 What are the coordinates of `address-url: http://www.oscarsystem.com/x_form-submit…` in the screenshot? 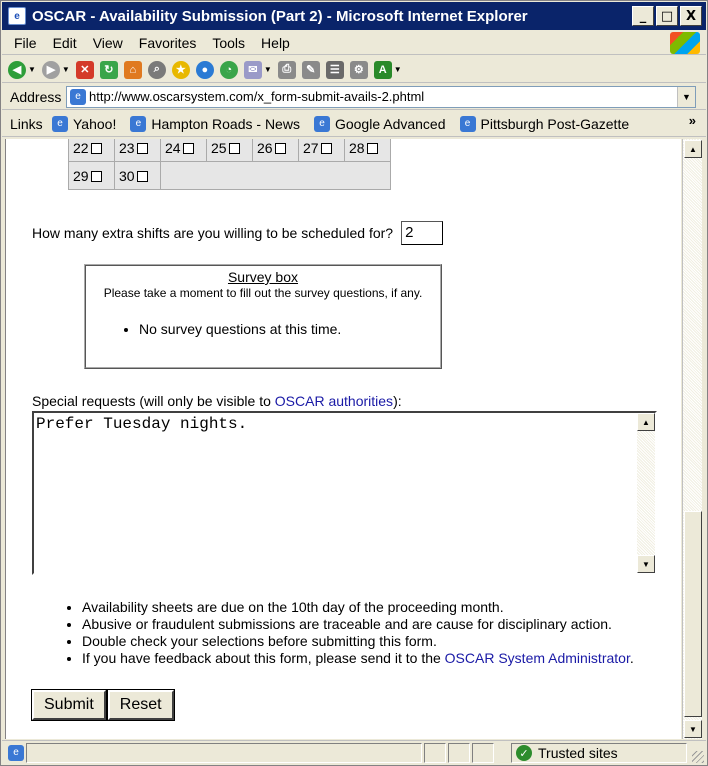 It's located at (256, 96).